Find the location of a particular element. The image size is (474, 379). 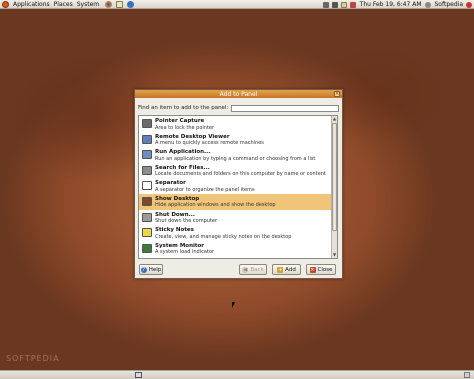

list-item: Shut Down... Shut down the computer is located at coordinates (238, 218).